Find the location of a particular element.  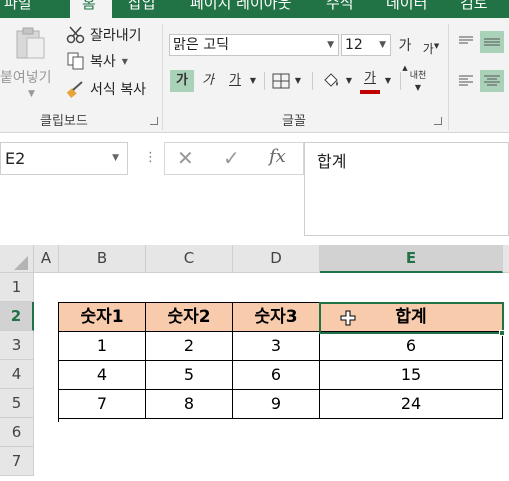

fill-color-icon is located at coordinates (331, 81).